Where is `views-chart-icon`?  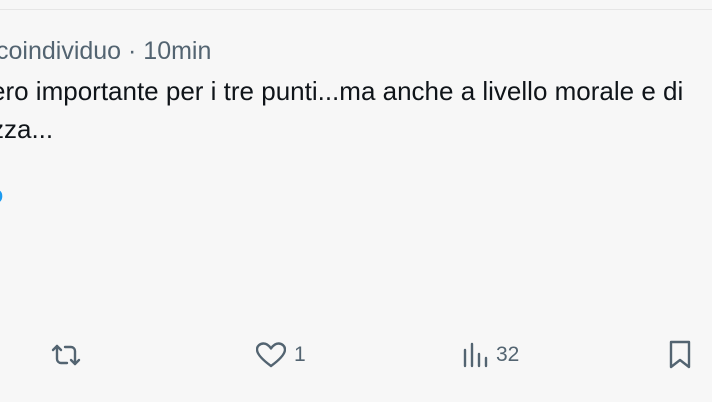
views-chart-icon is located at coordinates (475, 355).